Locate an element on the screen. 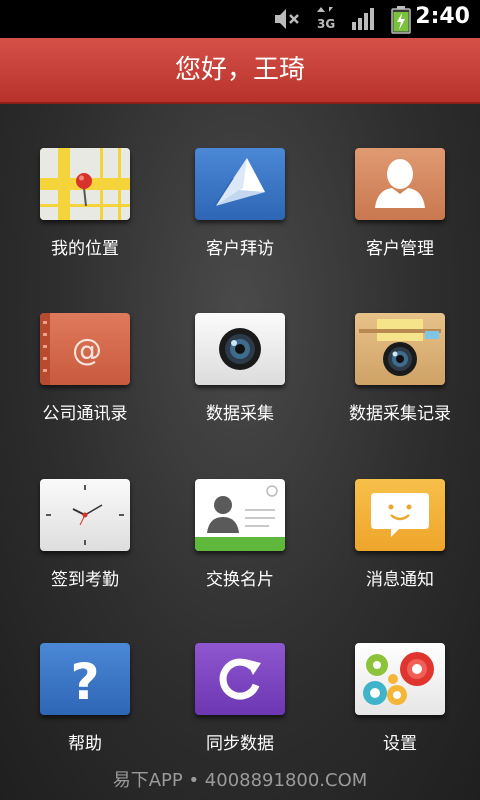  mute-icon is located at coordinates (287, 21).